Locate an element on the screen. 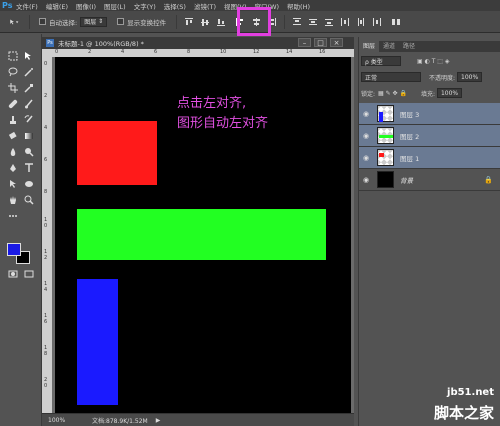  layer-row: ◉ 背景 🔒 is located at coordinates (429, 180).